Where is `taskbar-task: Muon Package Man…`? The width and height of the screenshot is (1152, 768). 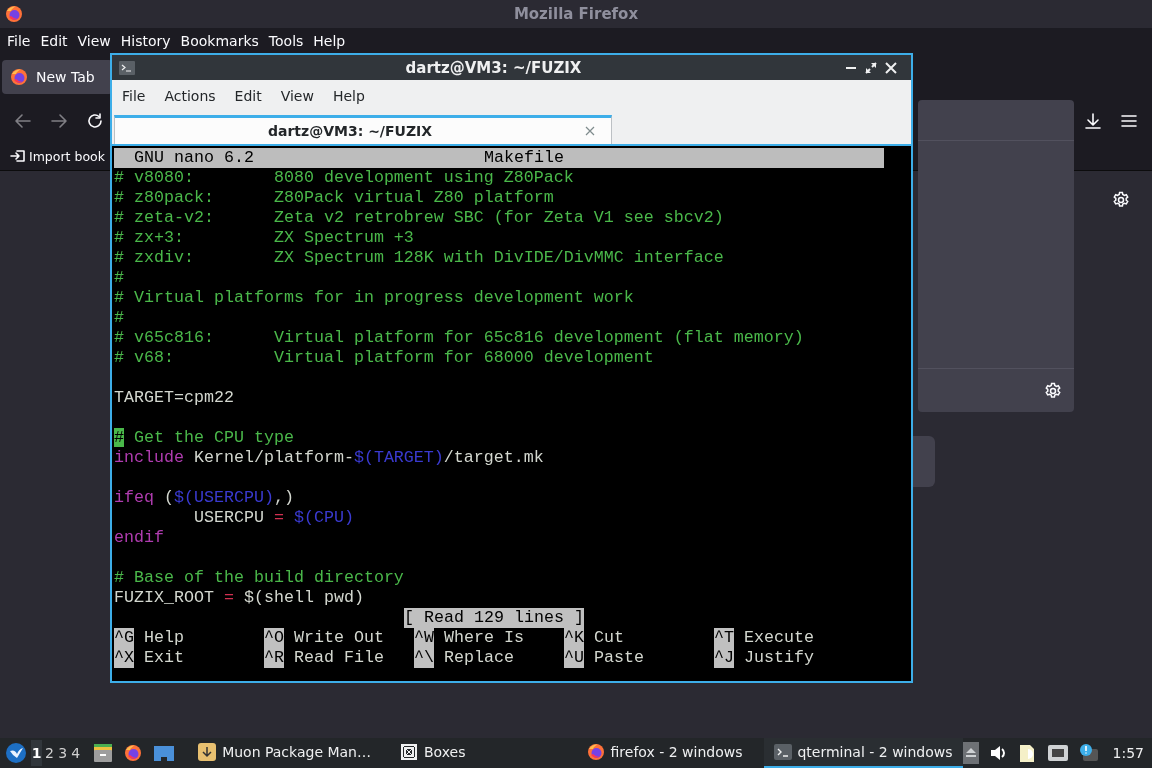 taskbar-task: Muon Package Man… is located at coordinates (284, 753).